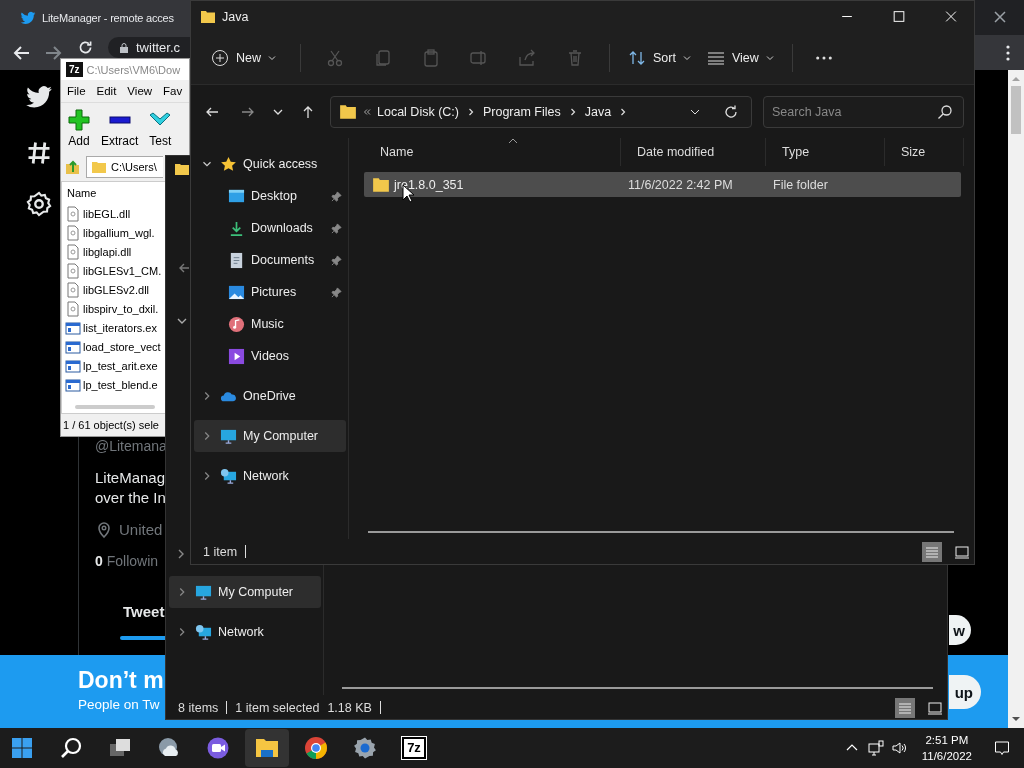  I want to click on close-icon, so click(1000, 17).